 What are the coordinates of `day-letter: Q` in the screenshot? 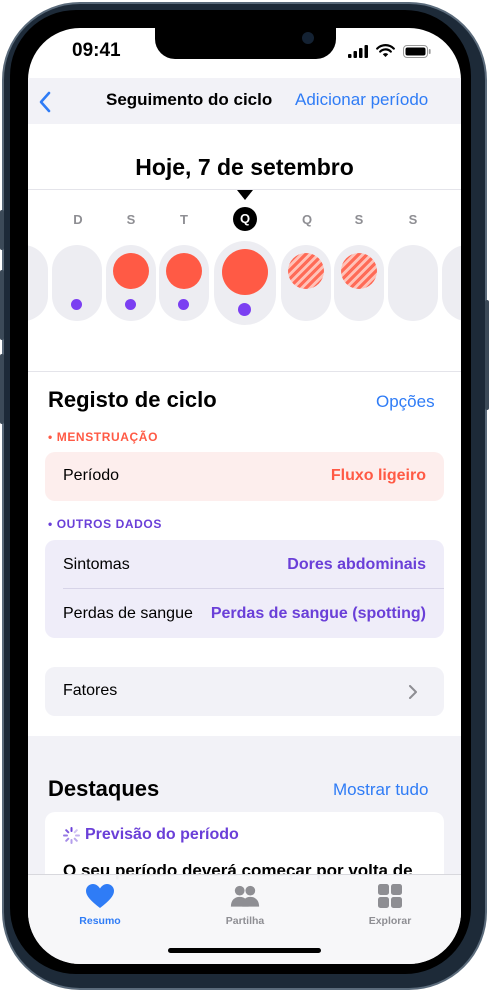 It's located at (307, 219).